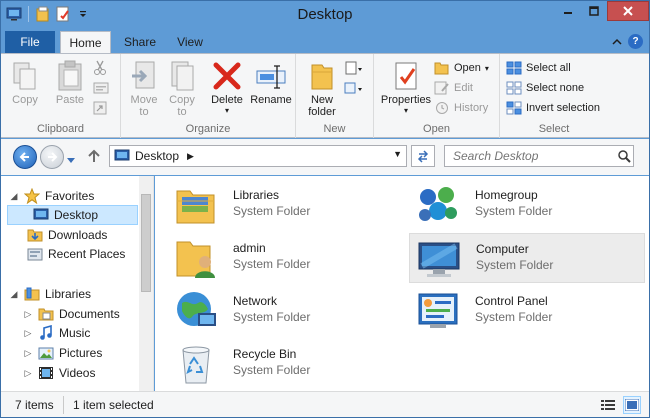  What do you see at coordinates (258, 156) in the screenshot?
I see `address-bar: Desktop ▶ ▼` at bounding box center [258, 156].